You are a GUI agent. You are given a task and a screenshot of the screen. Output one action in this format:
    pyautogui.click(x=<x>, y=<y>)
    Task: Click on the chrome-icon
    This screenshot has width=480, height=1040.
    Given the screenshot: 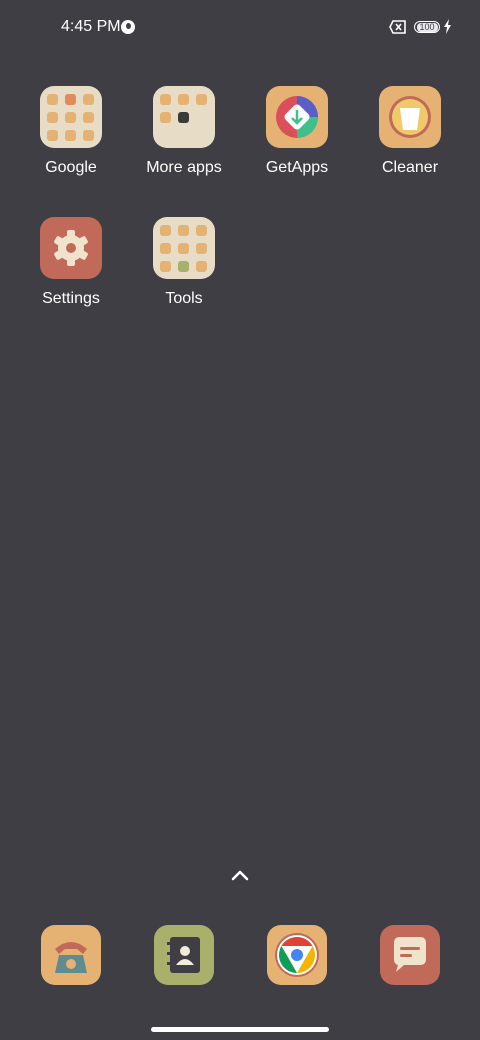 What is the action you would take?
    pyautogui.click(x=297, y=955)
    